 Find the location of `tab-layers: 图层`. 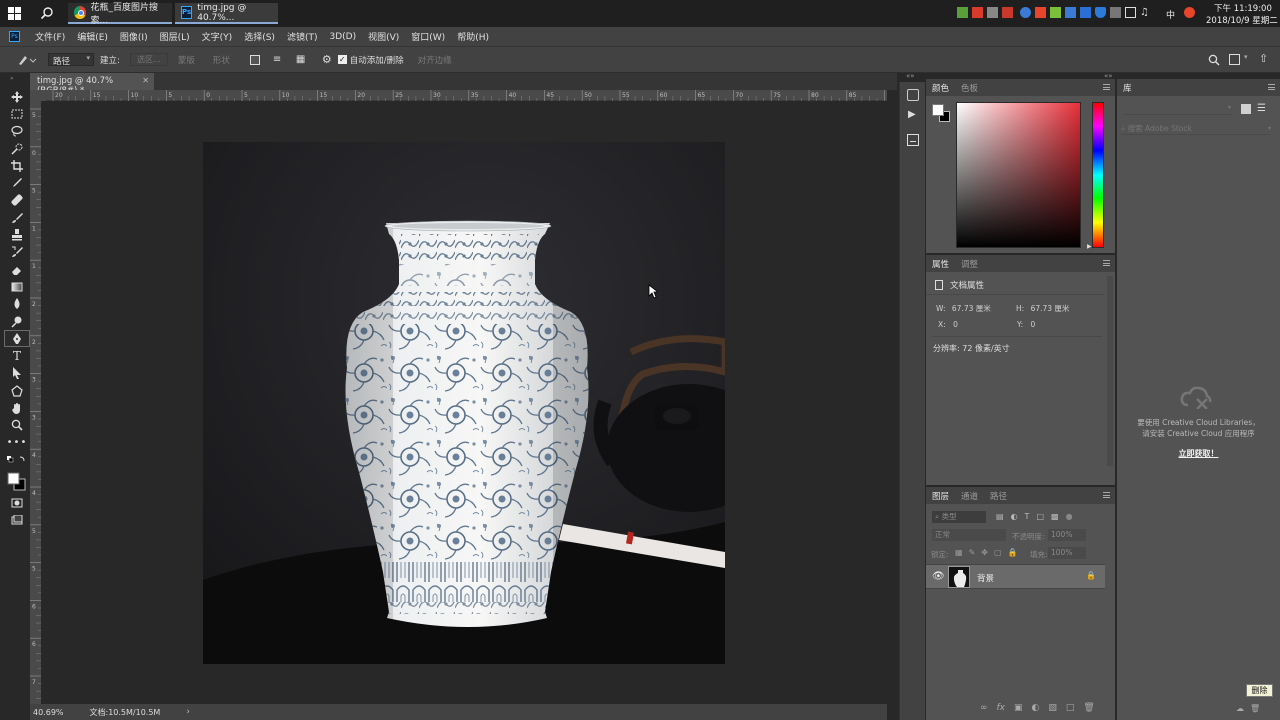

tab-layers: 图层 is located at coordinates (940, 496).